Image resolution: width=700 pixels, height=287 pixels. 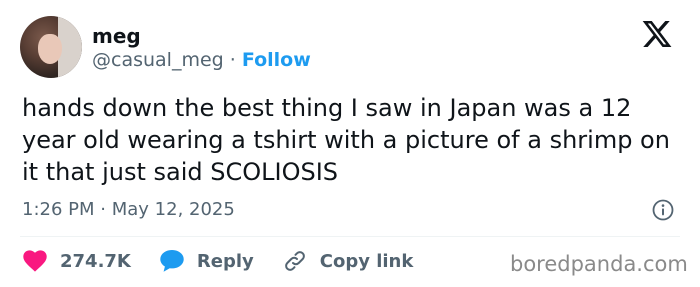 I want to click on handle-row: @casual_meg · Follow, so click(x=201, y=60).